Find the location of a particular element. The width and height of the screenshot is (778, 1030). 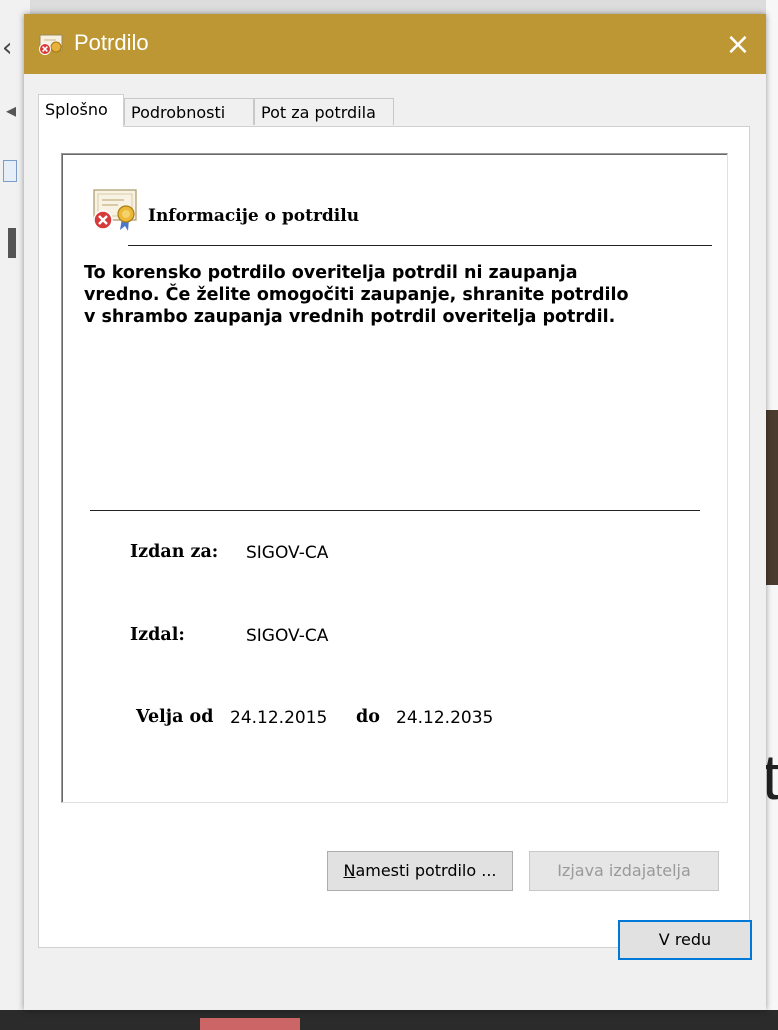

valid-to-label: do is located at coordinates (368, 717).